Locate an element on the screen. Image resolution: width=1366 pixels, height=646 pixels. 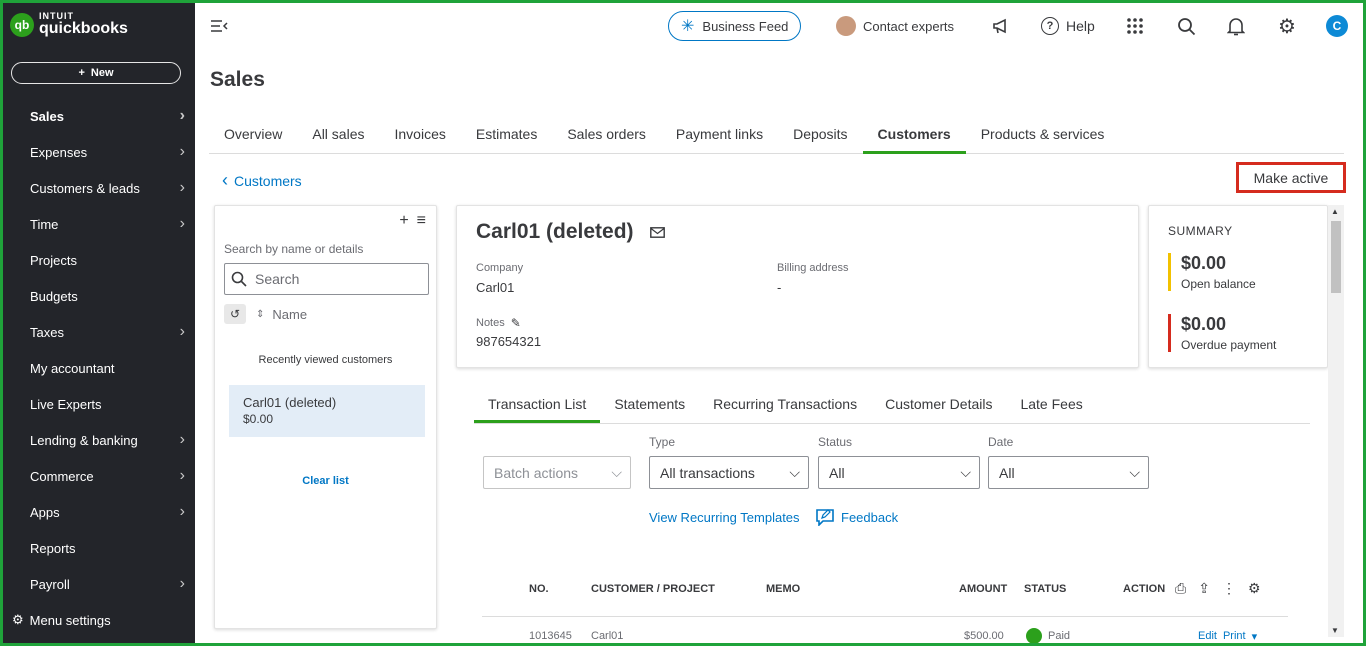
expert-avatar-icon is located at coordinates (846, 26).